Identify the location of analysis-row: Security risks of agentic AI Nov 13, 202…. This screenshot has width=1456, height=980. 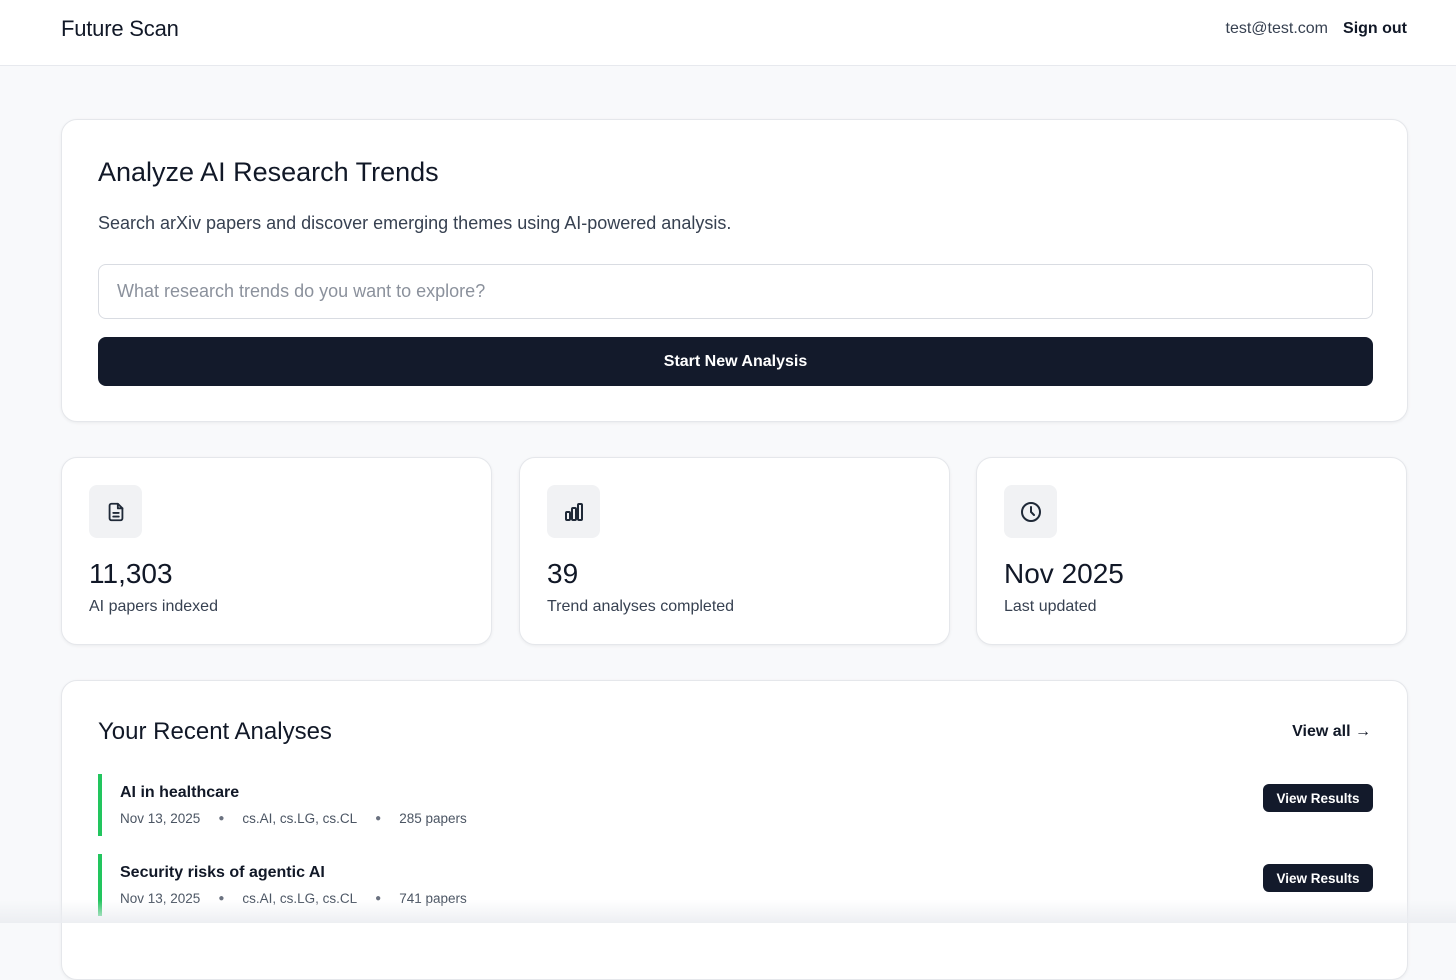
(735, 885).